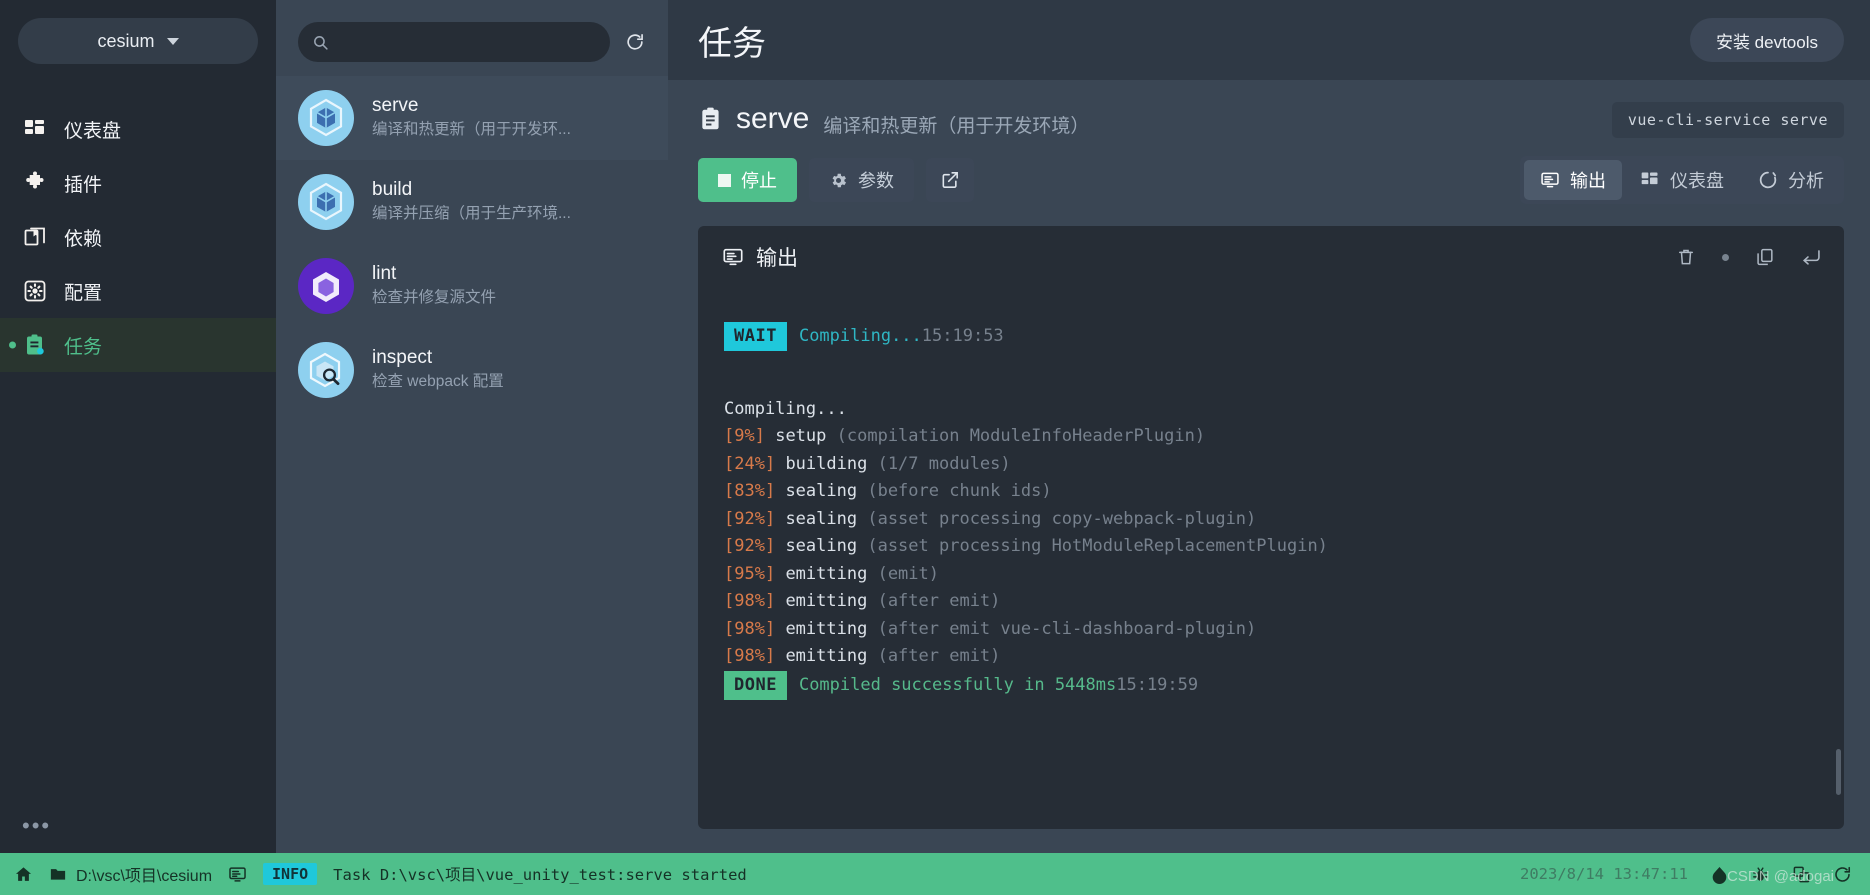  I want to click on parameters-button-label: 参数, so click(876, 181).